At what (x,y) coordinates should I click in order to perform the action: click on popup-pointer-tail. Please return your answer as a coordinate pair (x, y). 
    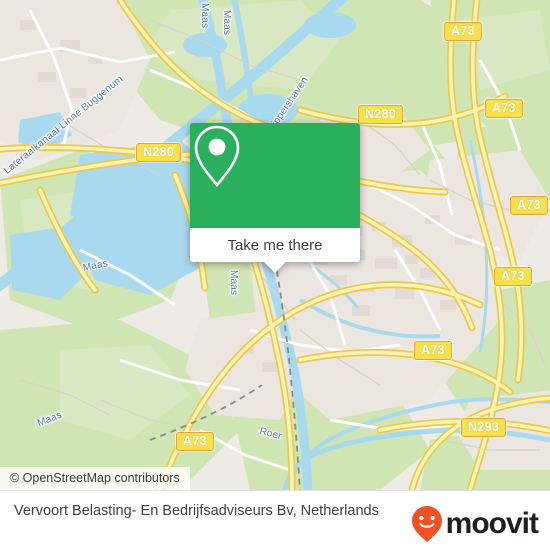
    Looking at the image, I should click on (275, 267).